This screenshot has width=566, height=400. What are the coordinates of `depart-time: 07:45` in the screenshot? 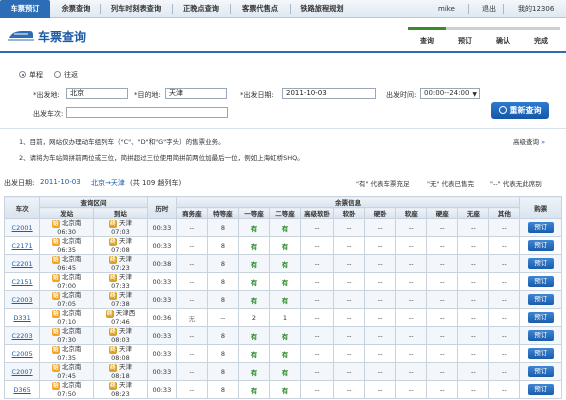 It's located at (66, 376).